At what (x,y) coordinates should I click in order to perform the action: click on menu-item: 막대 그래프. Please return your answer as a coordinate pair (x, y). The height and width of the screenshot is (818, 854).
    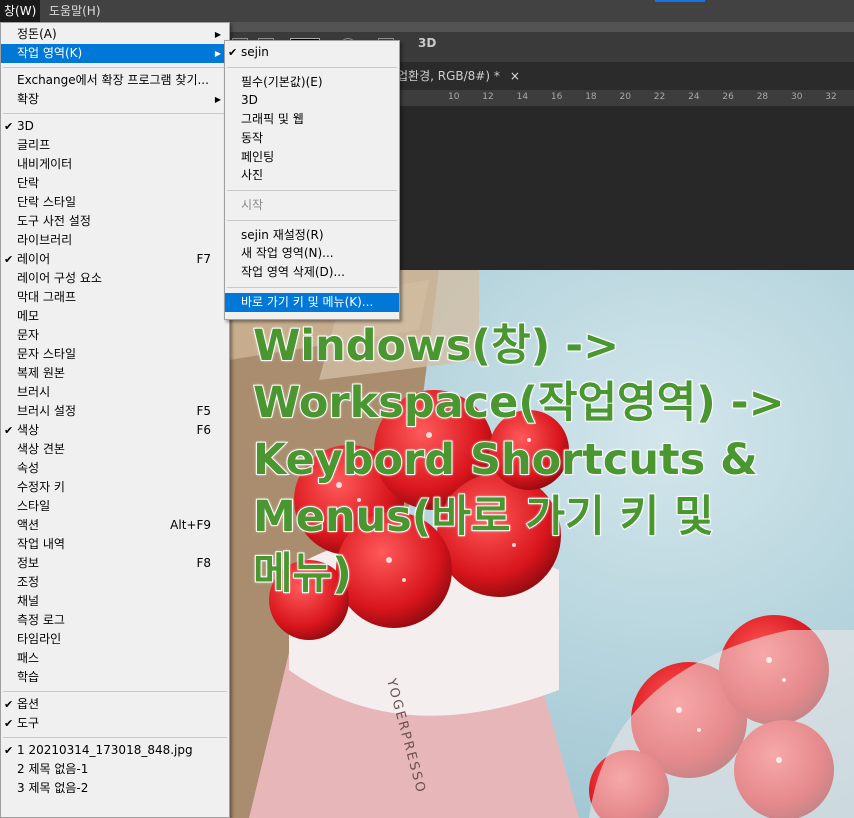
    Looking at the image, I should click on (115, 297).